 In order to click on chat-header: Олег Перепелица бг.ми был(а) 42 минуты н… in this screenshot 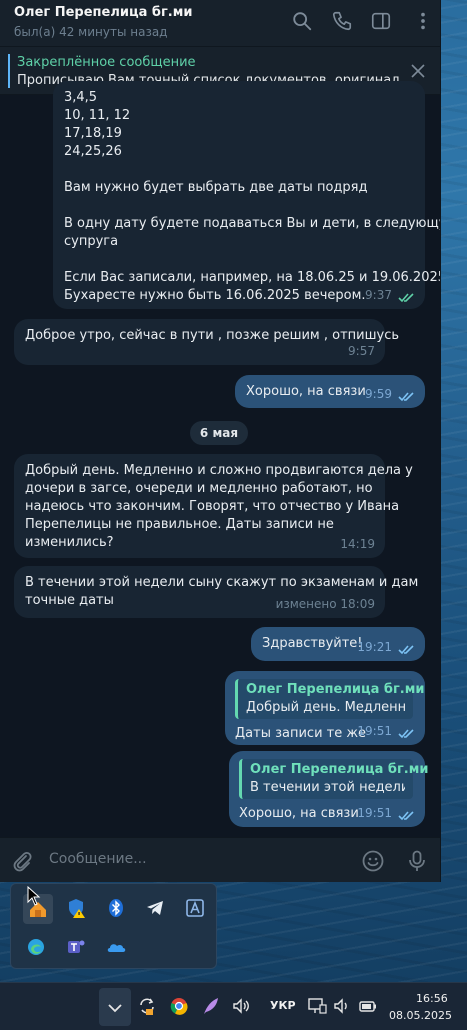, I will do `click(220, 23)`.